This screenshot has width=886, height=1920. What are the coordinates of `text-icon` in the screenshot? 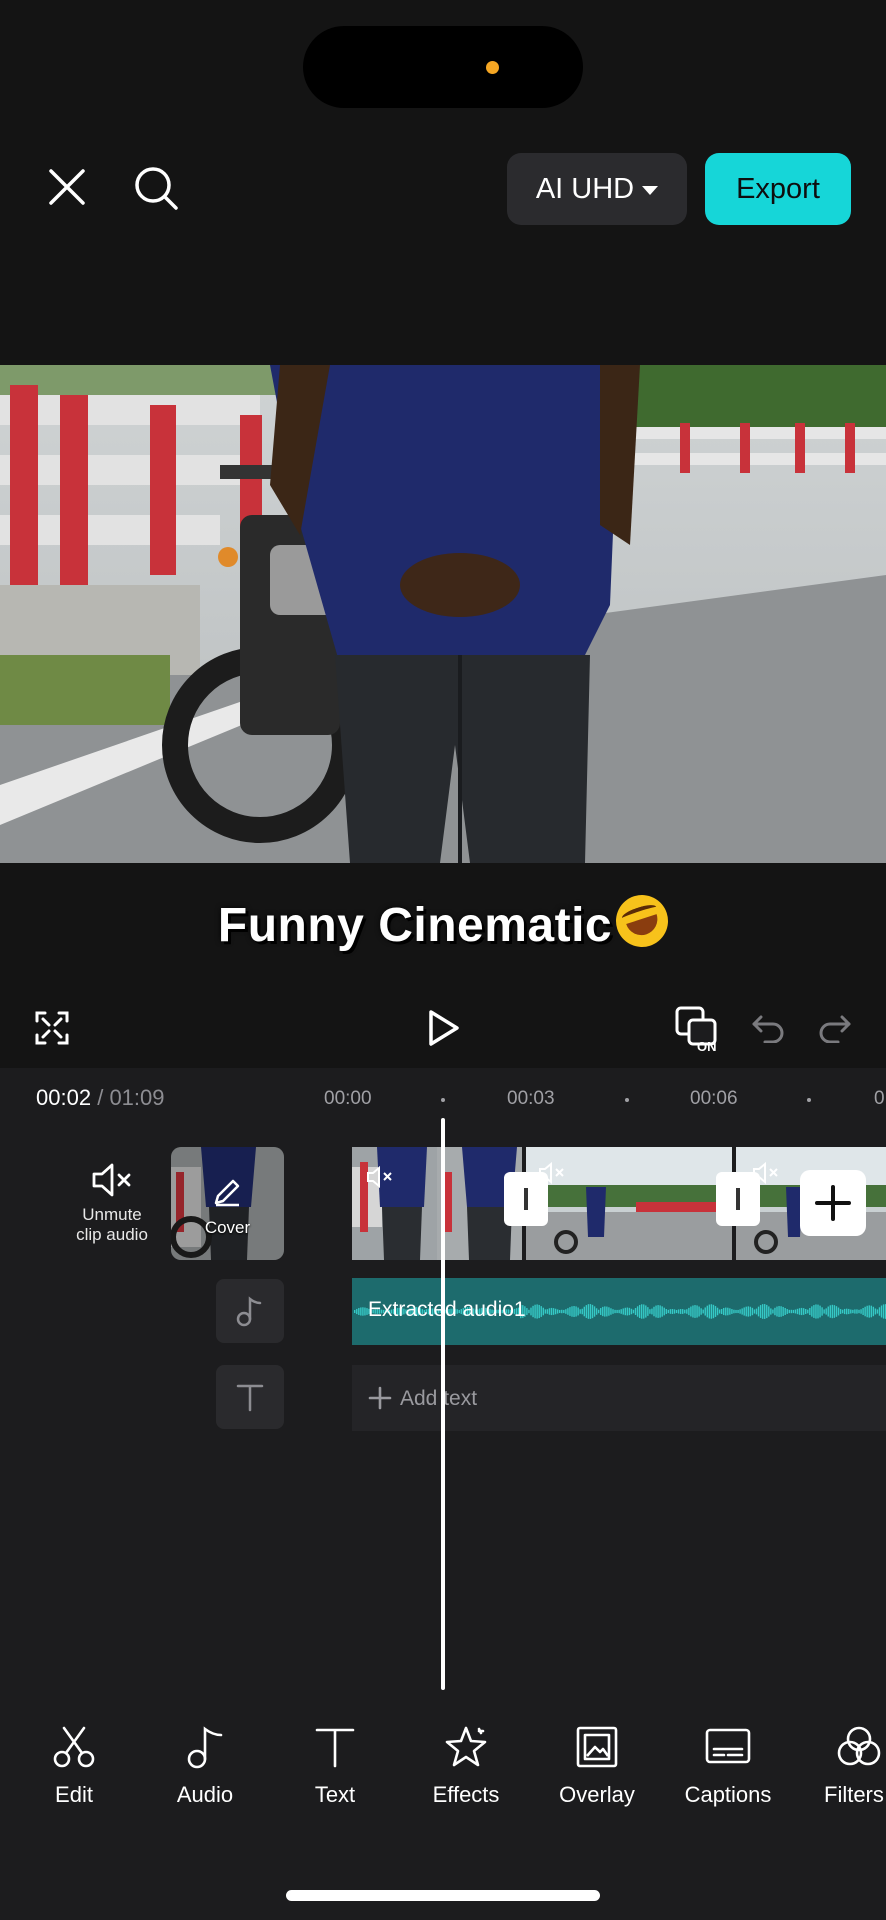 It's located at (250, 1398).